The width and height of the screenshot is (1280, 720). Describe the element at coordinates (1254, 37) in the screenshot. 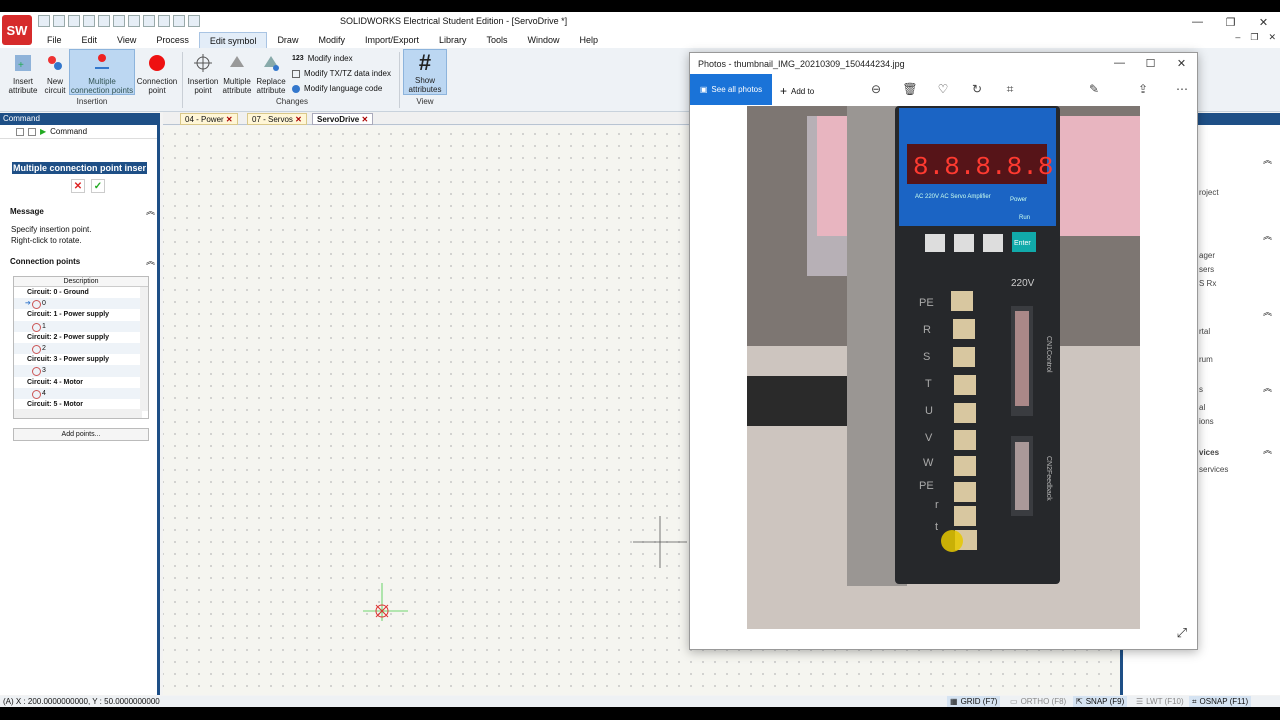

I see `mdi-restore-button: ❐` at that location.